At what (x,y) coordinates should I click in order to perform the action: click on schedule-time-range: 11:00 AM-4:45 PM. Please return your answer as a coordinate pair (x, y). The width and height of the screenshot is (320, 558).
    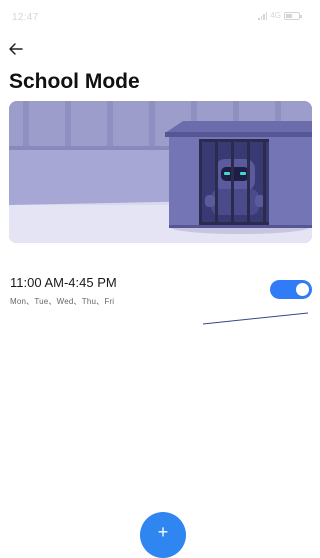
    Looking at the image, I should click on (63, 282).